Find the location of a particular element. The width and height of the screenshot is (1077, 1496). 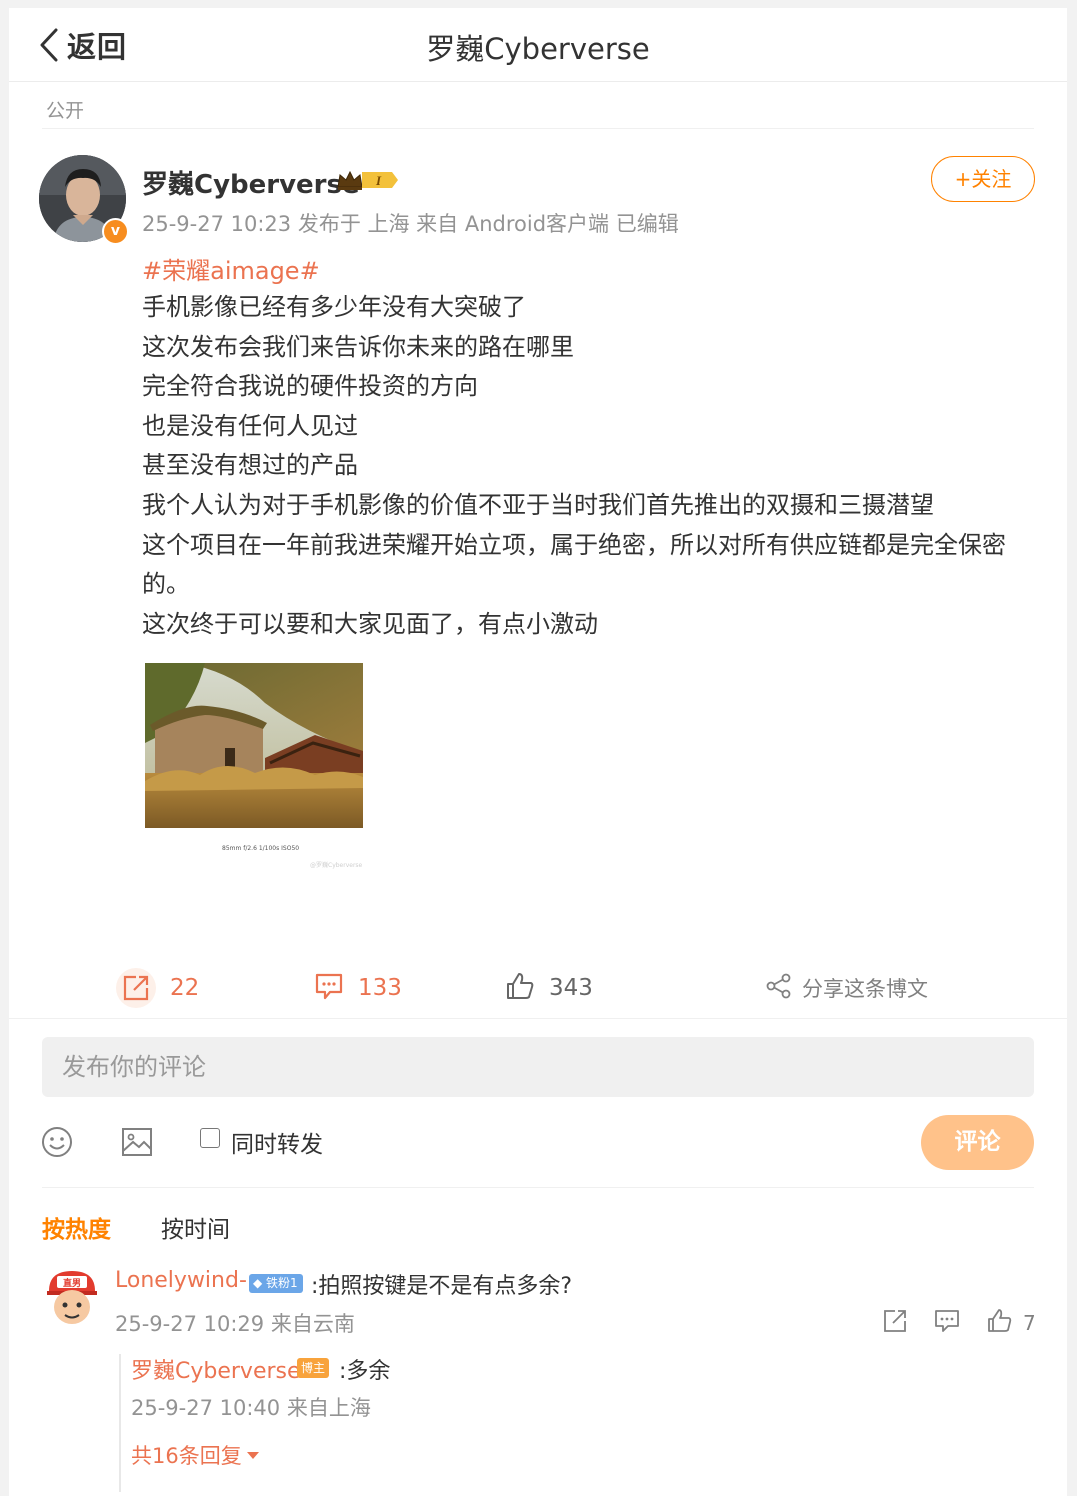

tab-sort-hot: 按热度 is located at coordinates (76, 1227).